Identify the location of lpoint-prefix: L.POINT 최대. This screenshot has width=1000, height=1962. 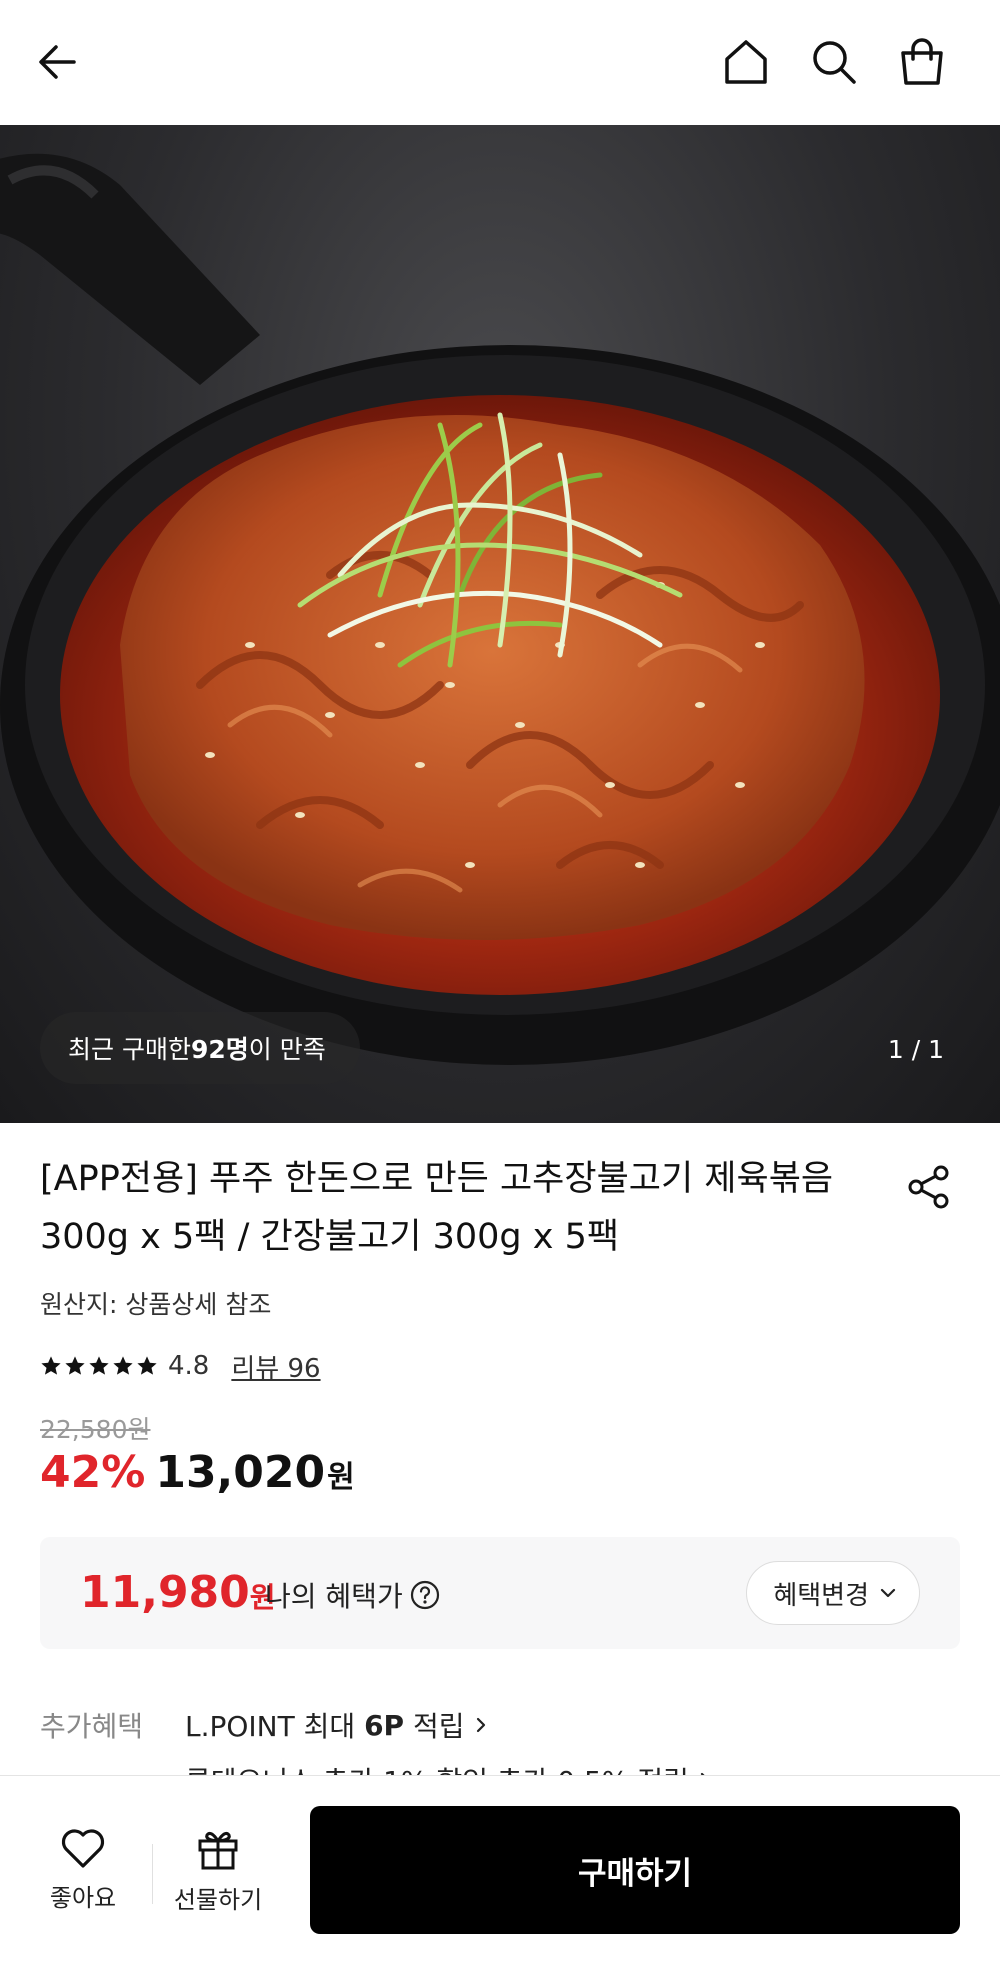
(270, 1726).